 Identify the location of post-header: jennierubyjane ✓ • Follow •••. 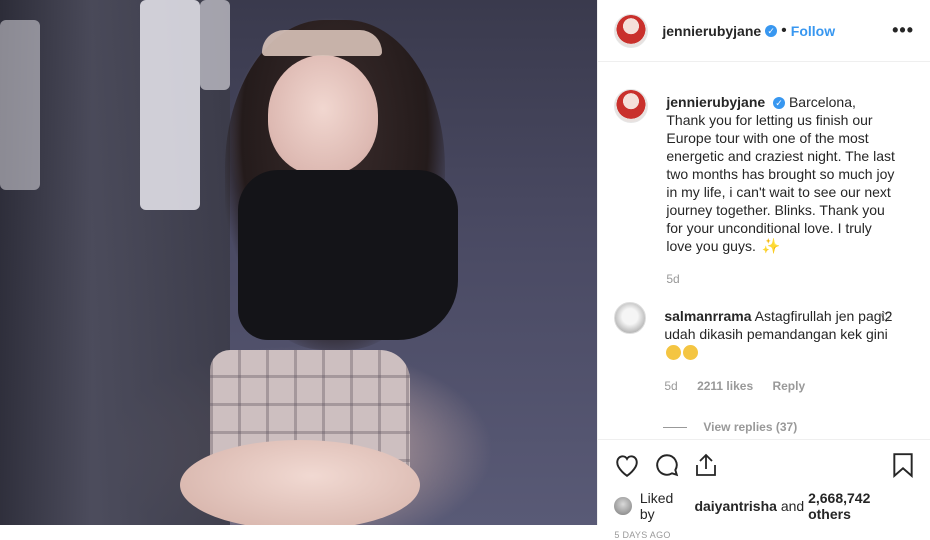
(764, 31).